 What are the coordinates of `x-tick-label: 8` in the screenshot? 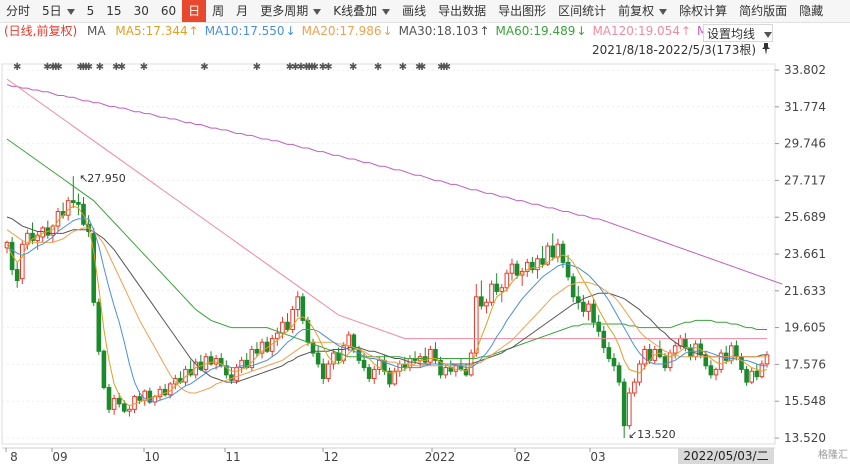 It's located at (14, 457).